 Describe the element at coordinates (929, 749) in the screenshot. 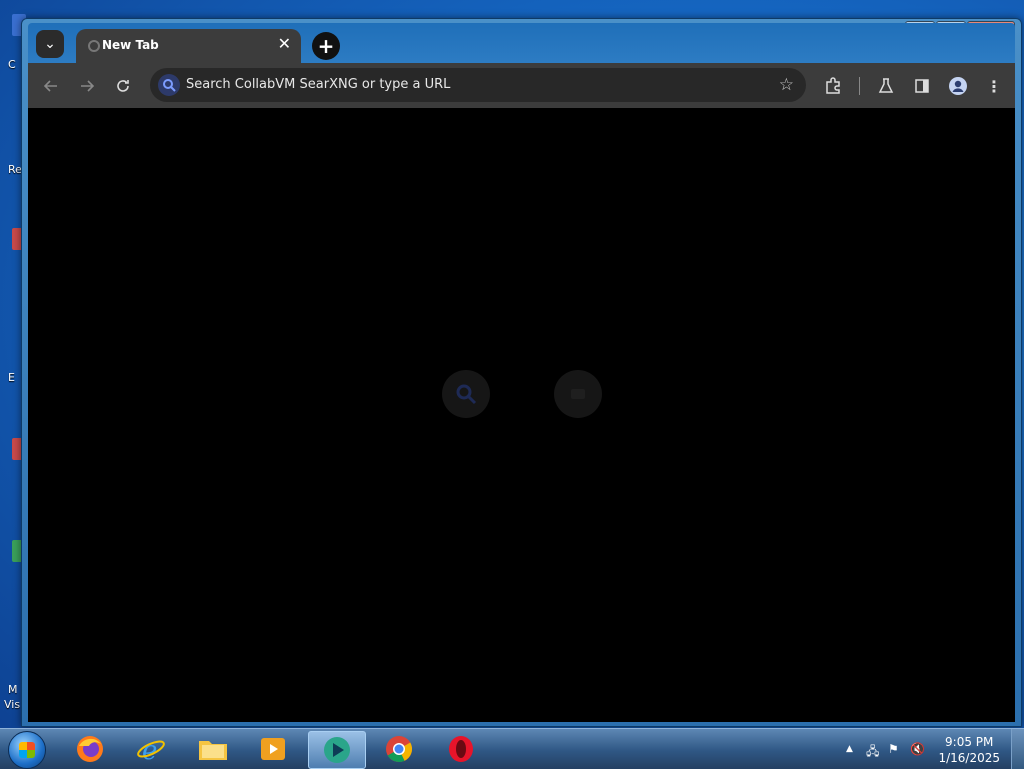

I see `system-tray: ▲ 🖧 ⚑ 🔇 9:05 PM 1/16/2025` at that location.